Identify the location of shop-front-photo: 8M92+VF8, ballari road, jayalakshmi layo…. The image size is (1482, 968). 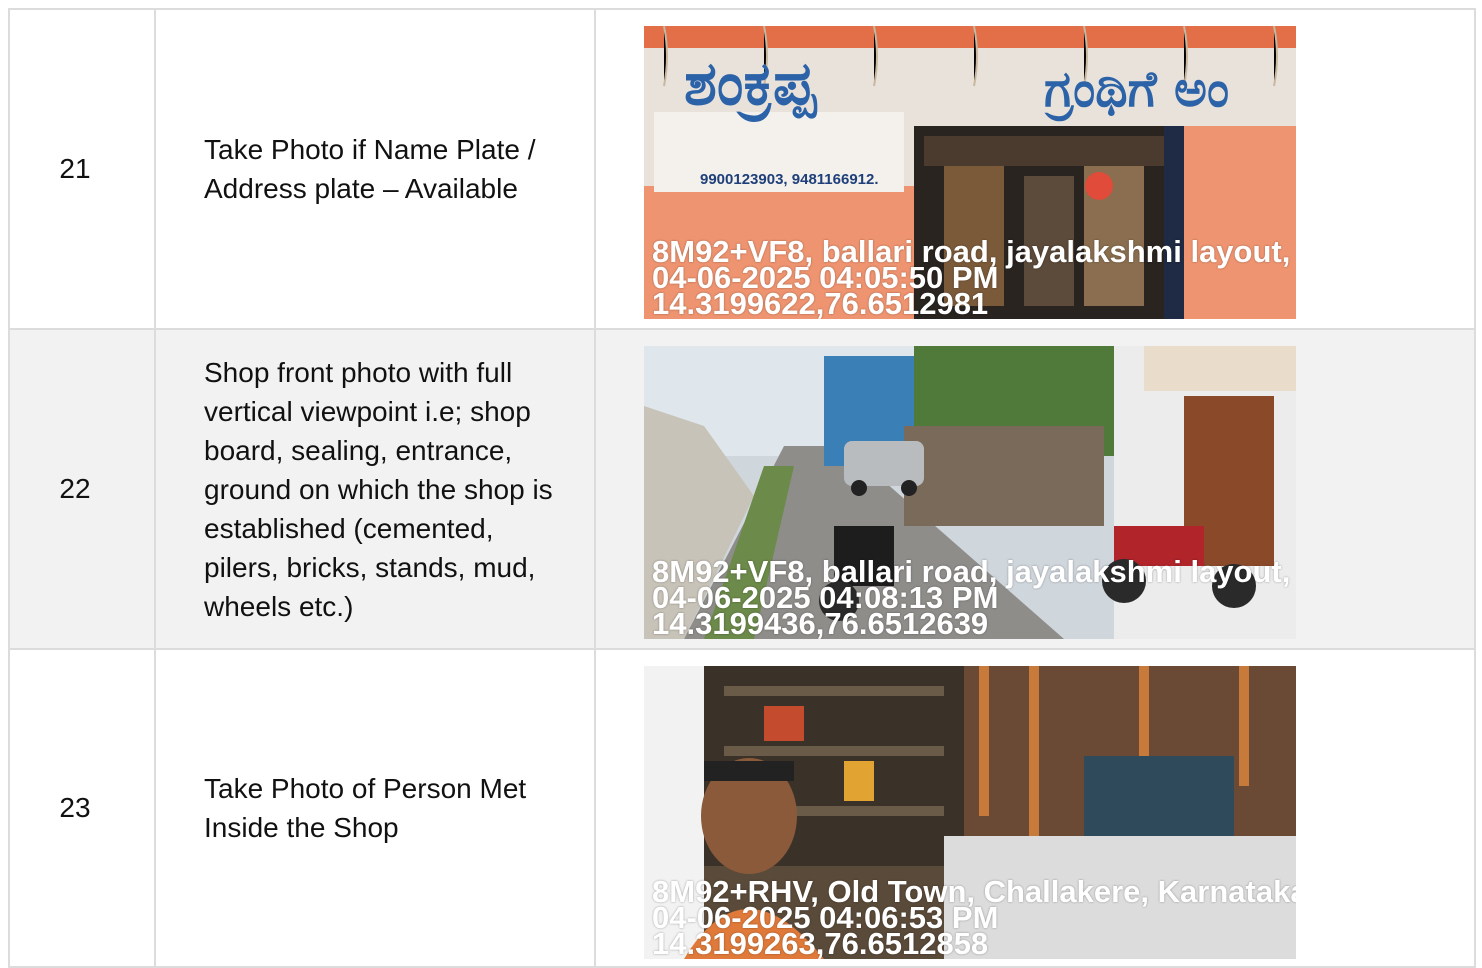
(970, 492).